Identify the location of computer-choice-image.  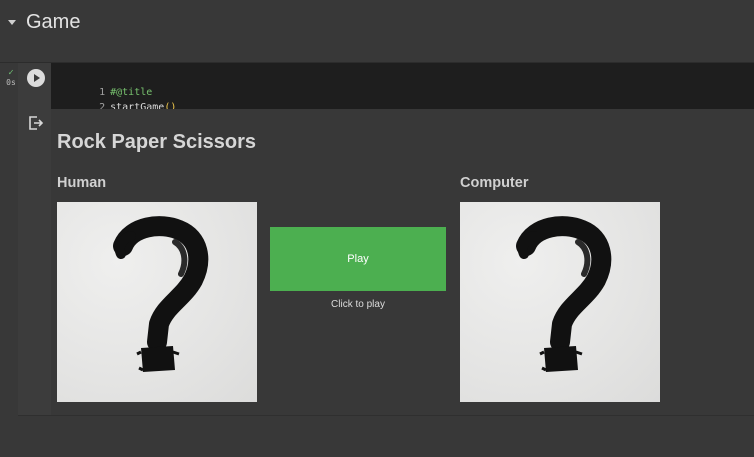
(560, 302).